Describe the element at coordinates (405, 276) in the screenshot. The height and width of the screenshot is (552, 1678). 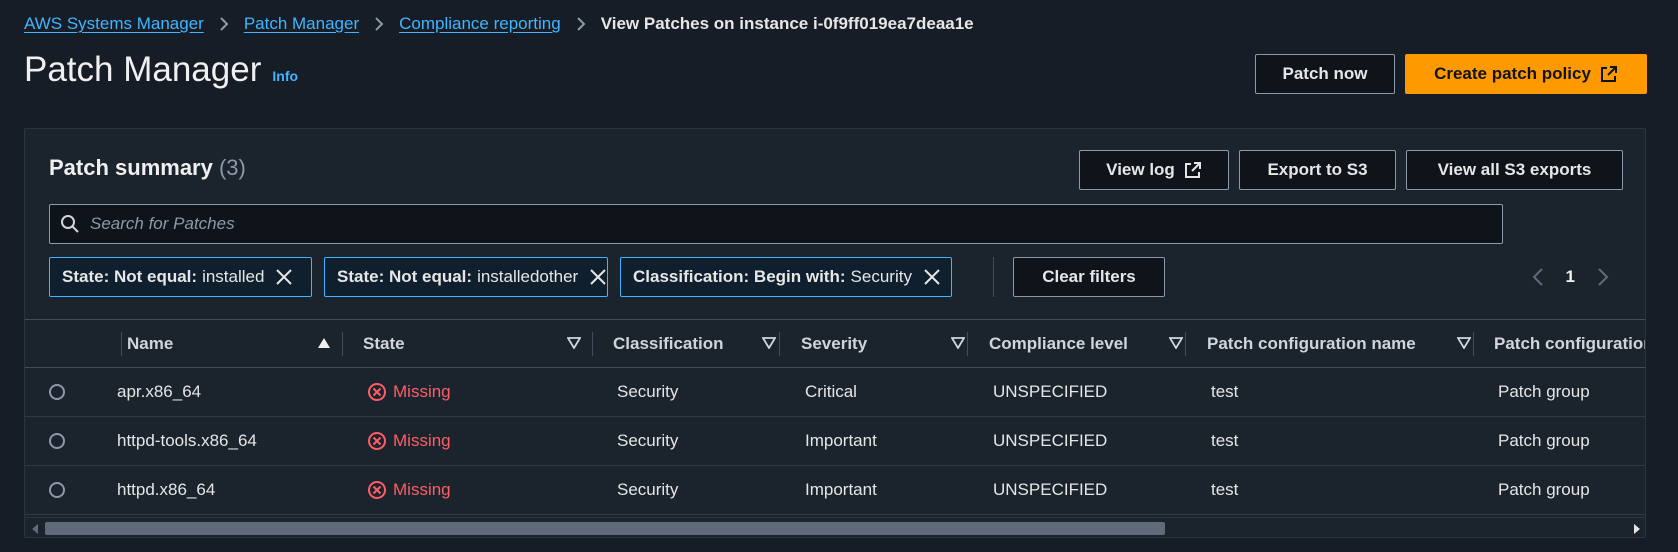
I see `filter-key: State: Not equal:` at that location.